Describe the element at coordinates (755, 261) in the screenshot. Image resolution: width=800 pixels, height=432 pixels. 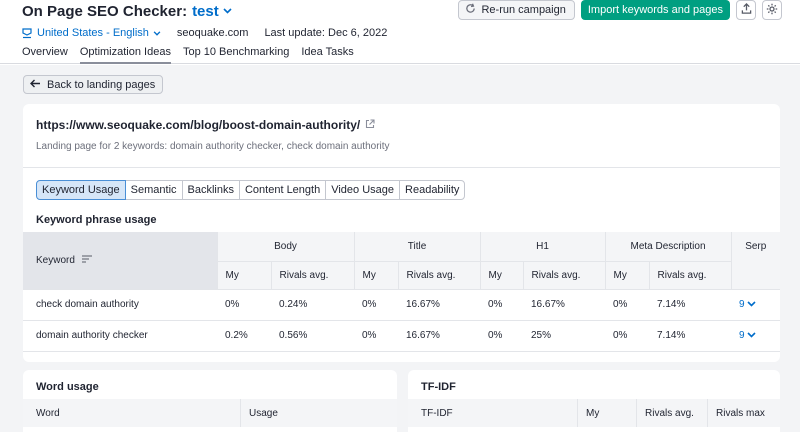
I see `column-header-serp: Serp` at that location.